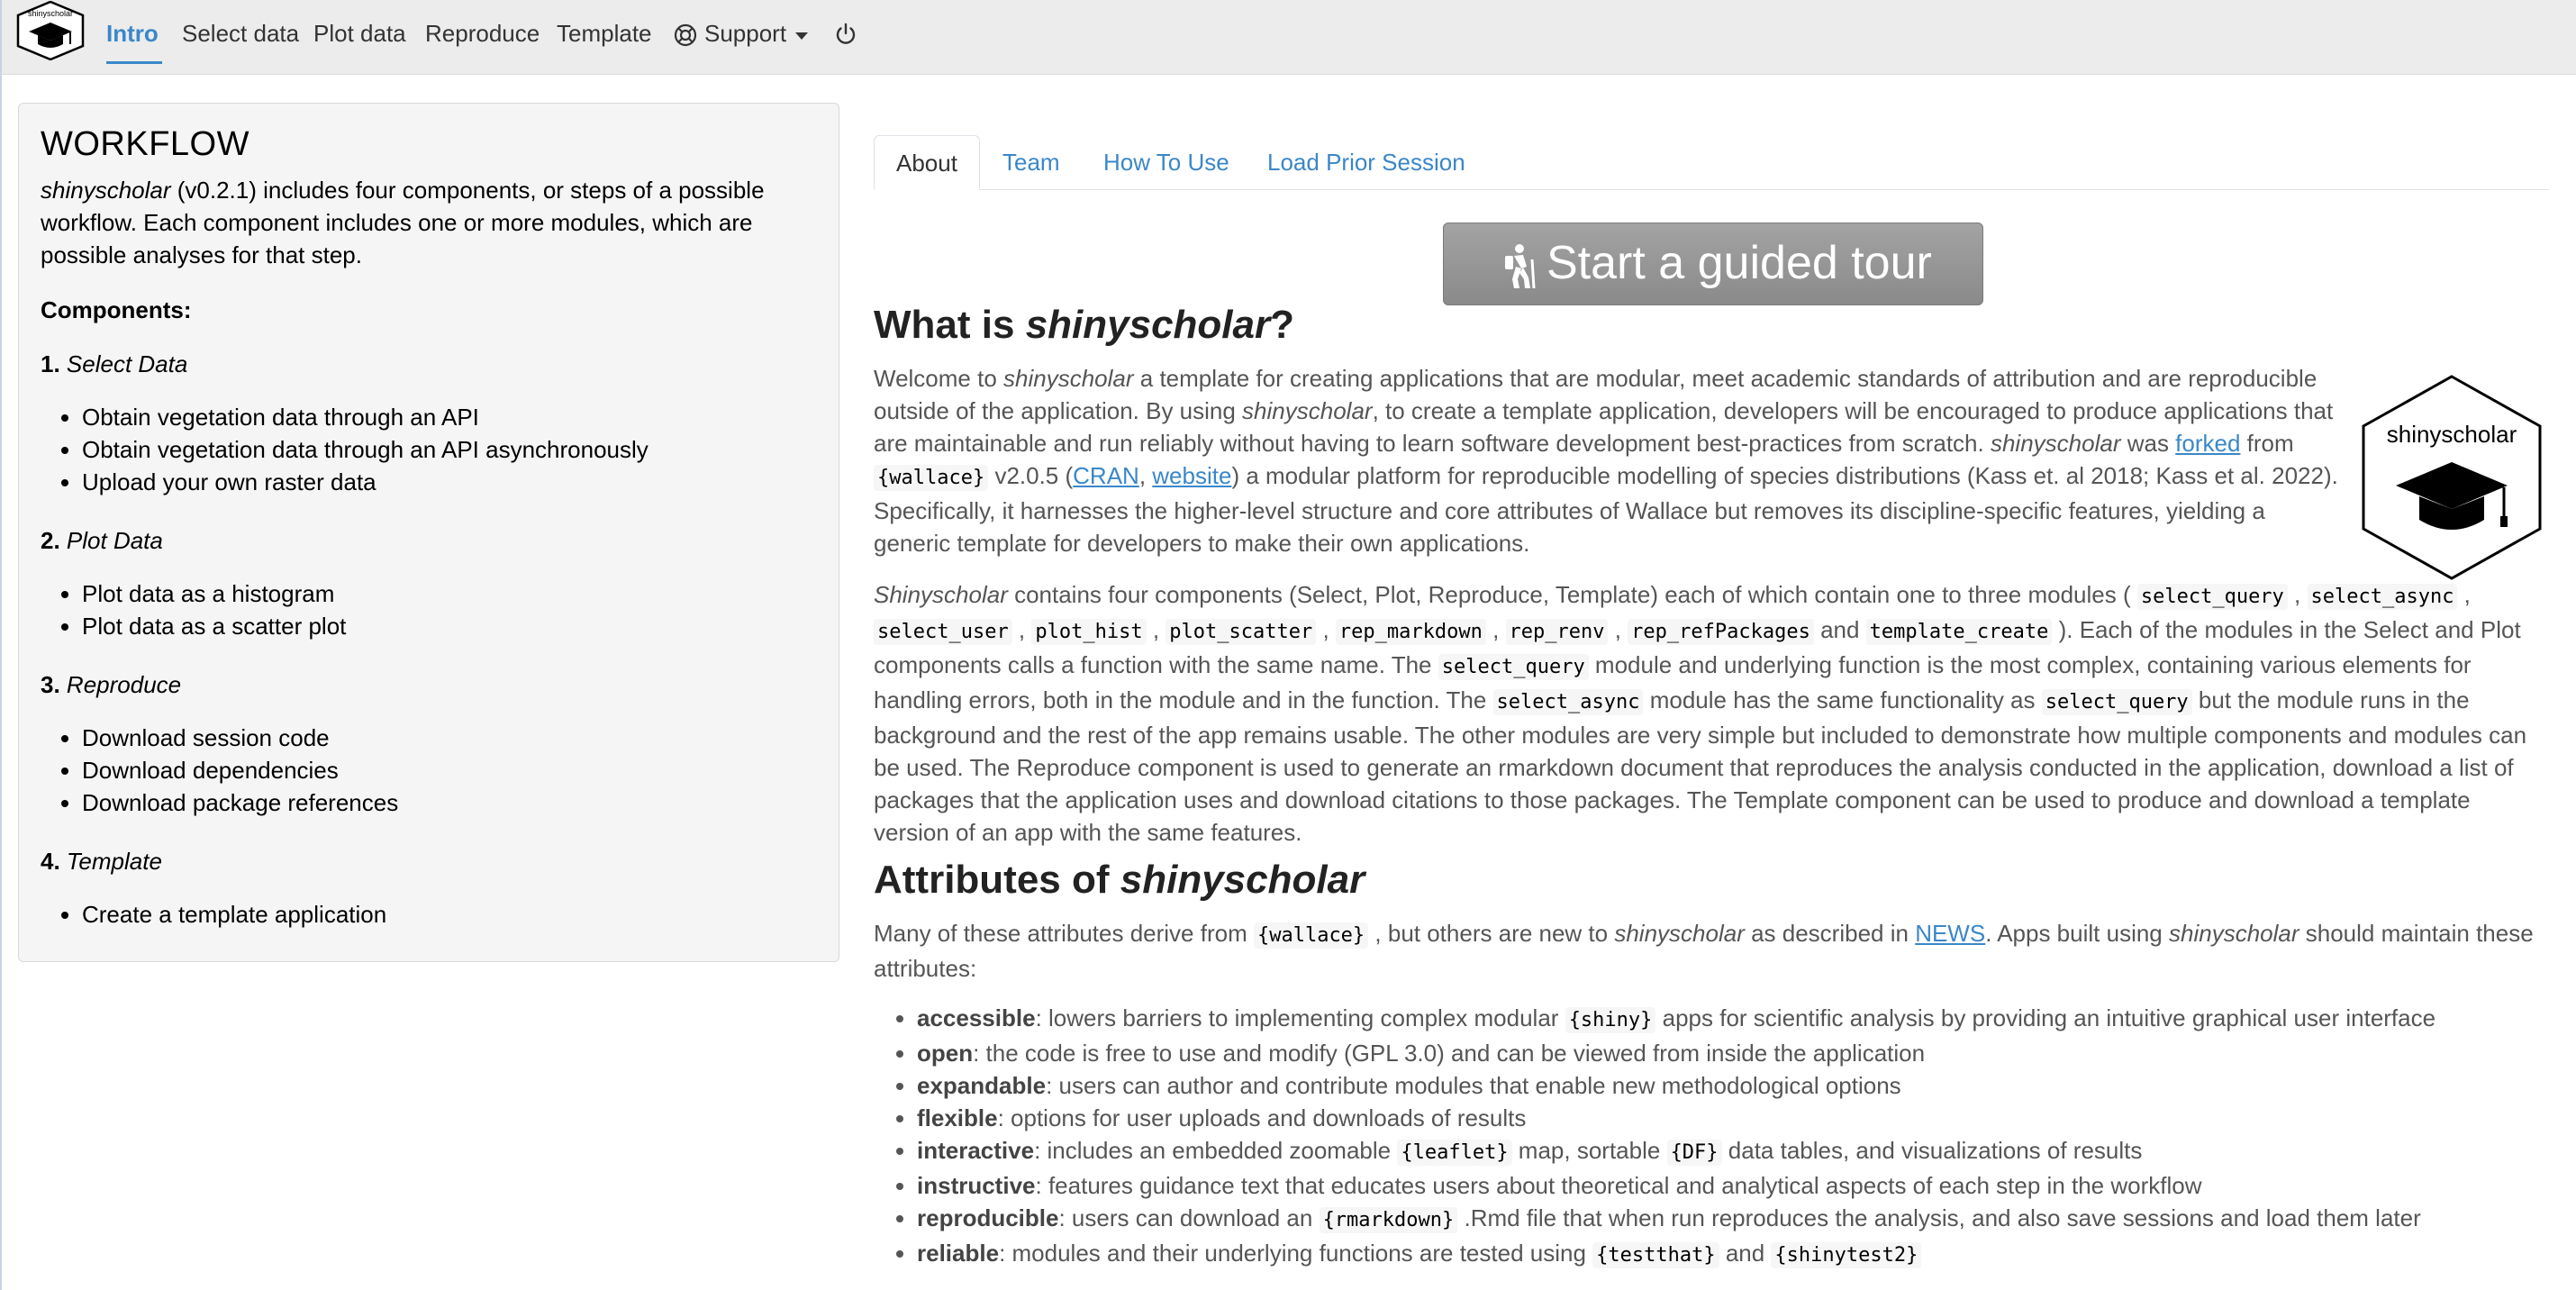 This screenshot has height=1290, width=2576. What do you see at coordinates (997, 880) in the screenshot?
I see `heading-text: Attributes of` at bounding box center [997, 880].